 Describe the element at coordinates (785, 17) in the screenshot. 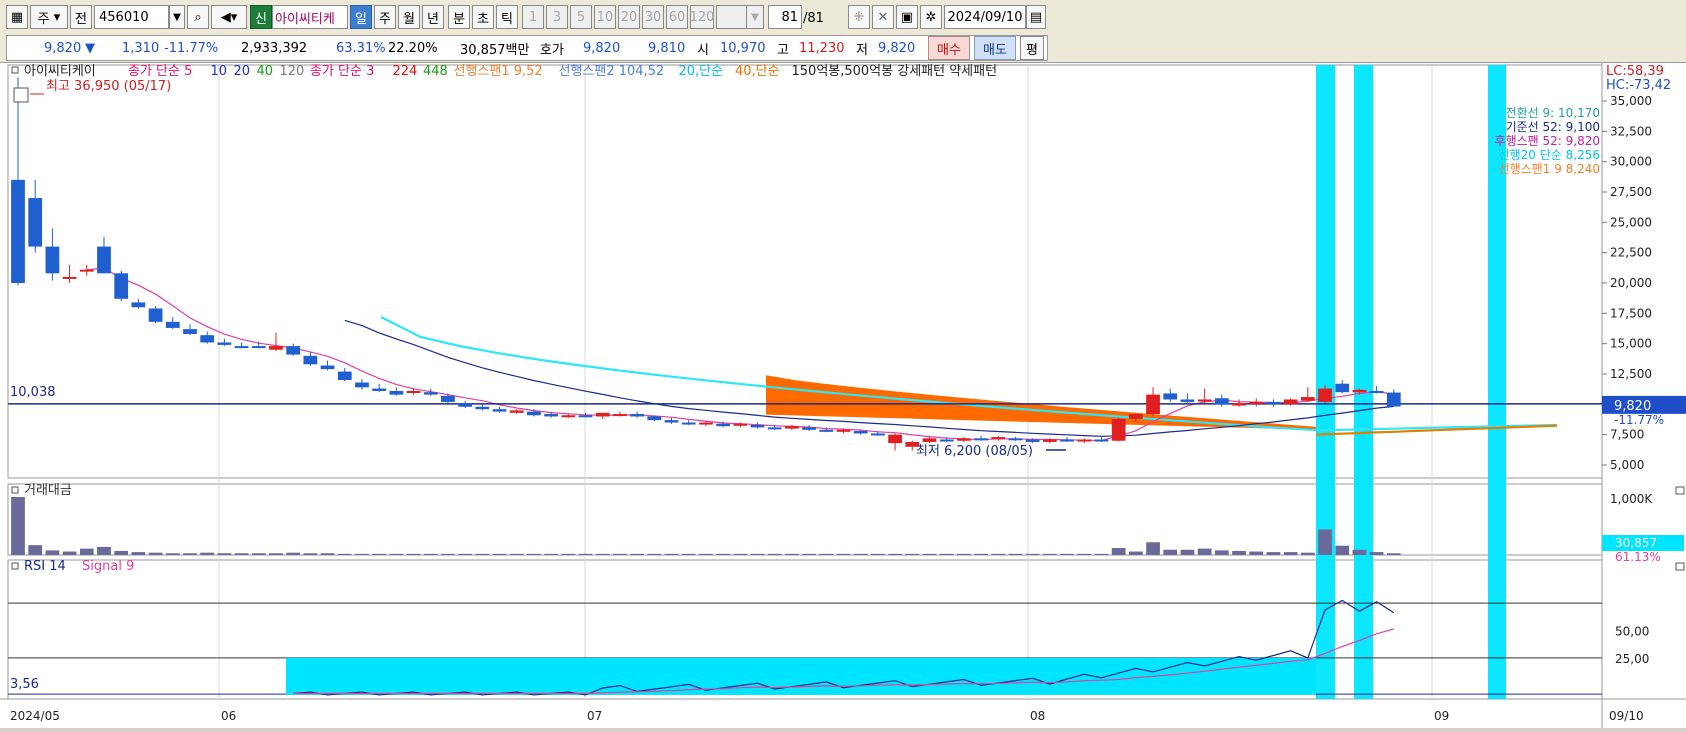

I see `count-input: 81` at that location.